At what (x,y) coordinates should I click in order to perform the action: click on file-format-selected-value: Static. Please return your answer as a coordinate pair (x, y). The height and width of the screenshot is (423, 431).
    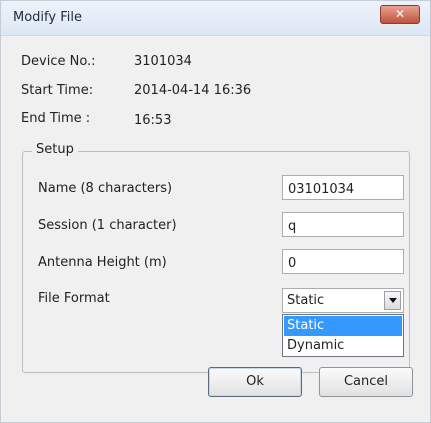
    Looking at the image, I should click on (306, 300).